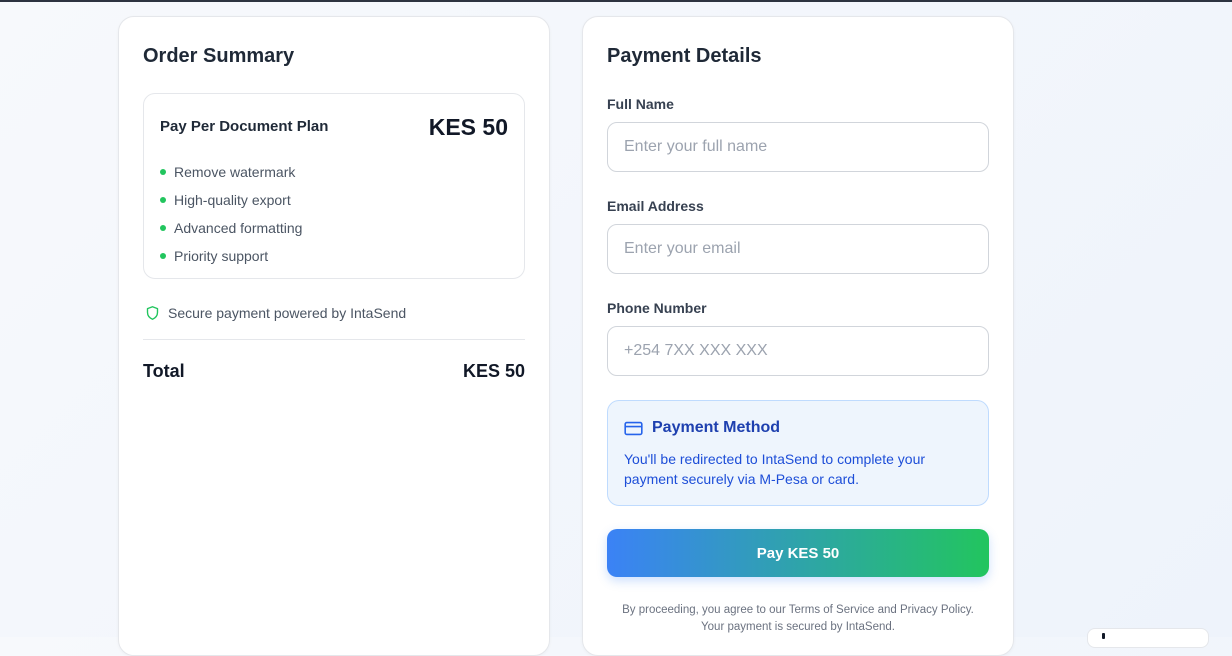  Describe the element at coordinates (633, 428) in the screenshot. I see `credit-card-icon` at that location.